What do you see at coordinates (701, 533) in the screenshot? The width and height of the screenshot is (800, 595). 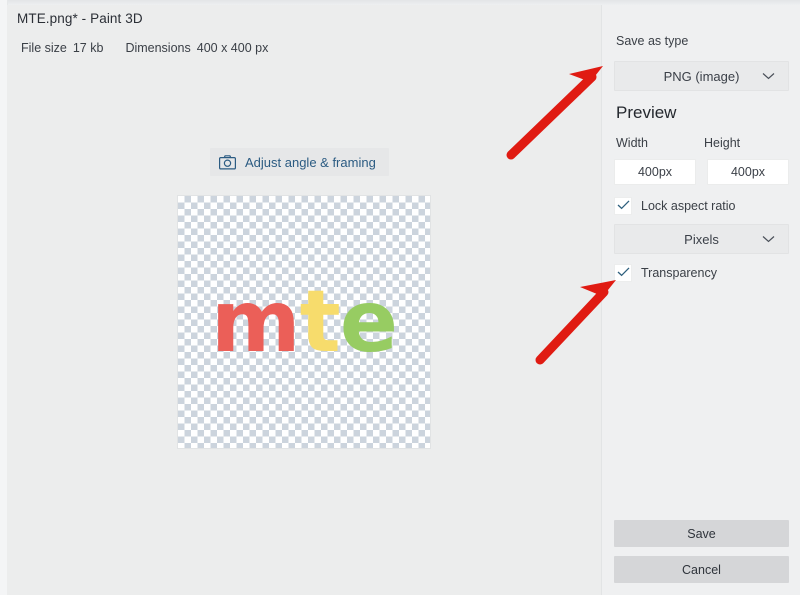 I see `save-button: Save` at bounding box center [701, 533].